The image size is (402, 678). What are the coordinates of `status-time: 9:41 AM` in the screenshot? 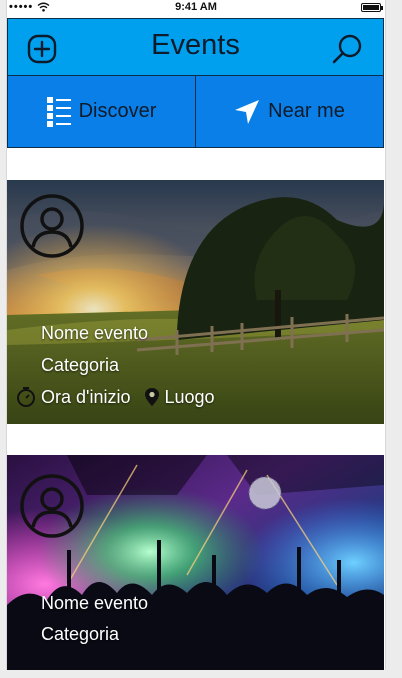 It's located at (196, 7).